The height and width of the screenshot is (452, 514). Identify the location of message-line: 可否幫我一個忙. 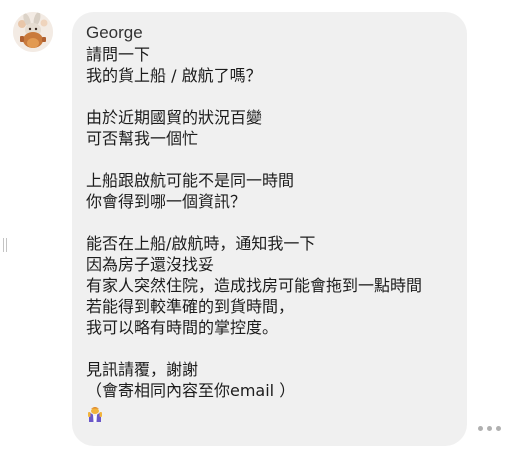
(142, 138).